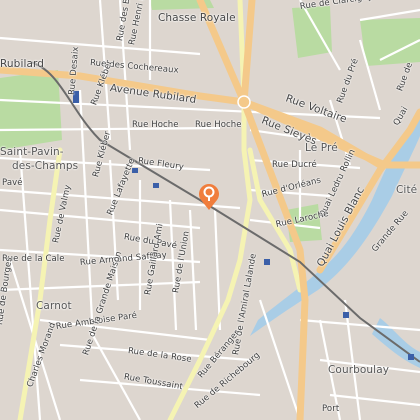  I want to click on label-le-pre: Le Pré, so click(321, 148).